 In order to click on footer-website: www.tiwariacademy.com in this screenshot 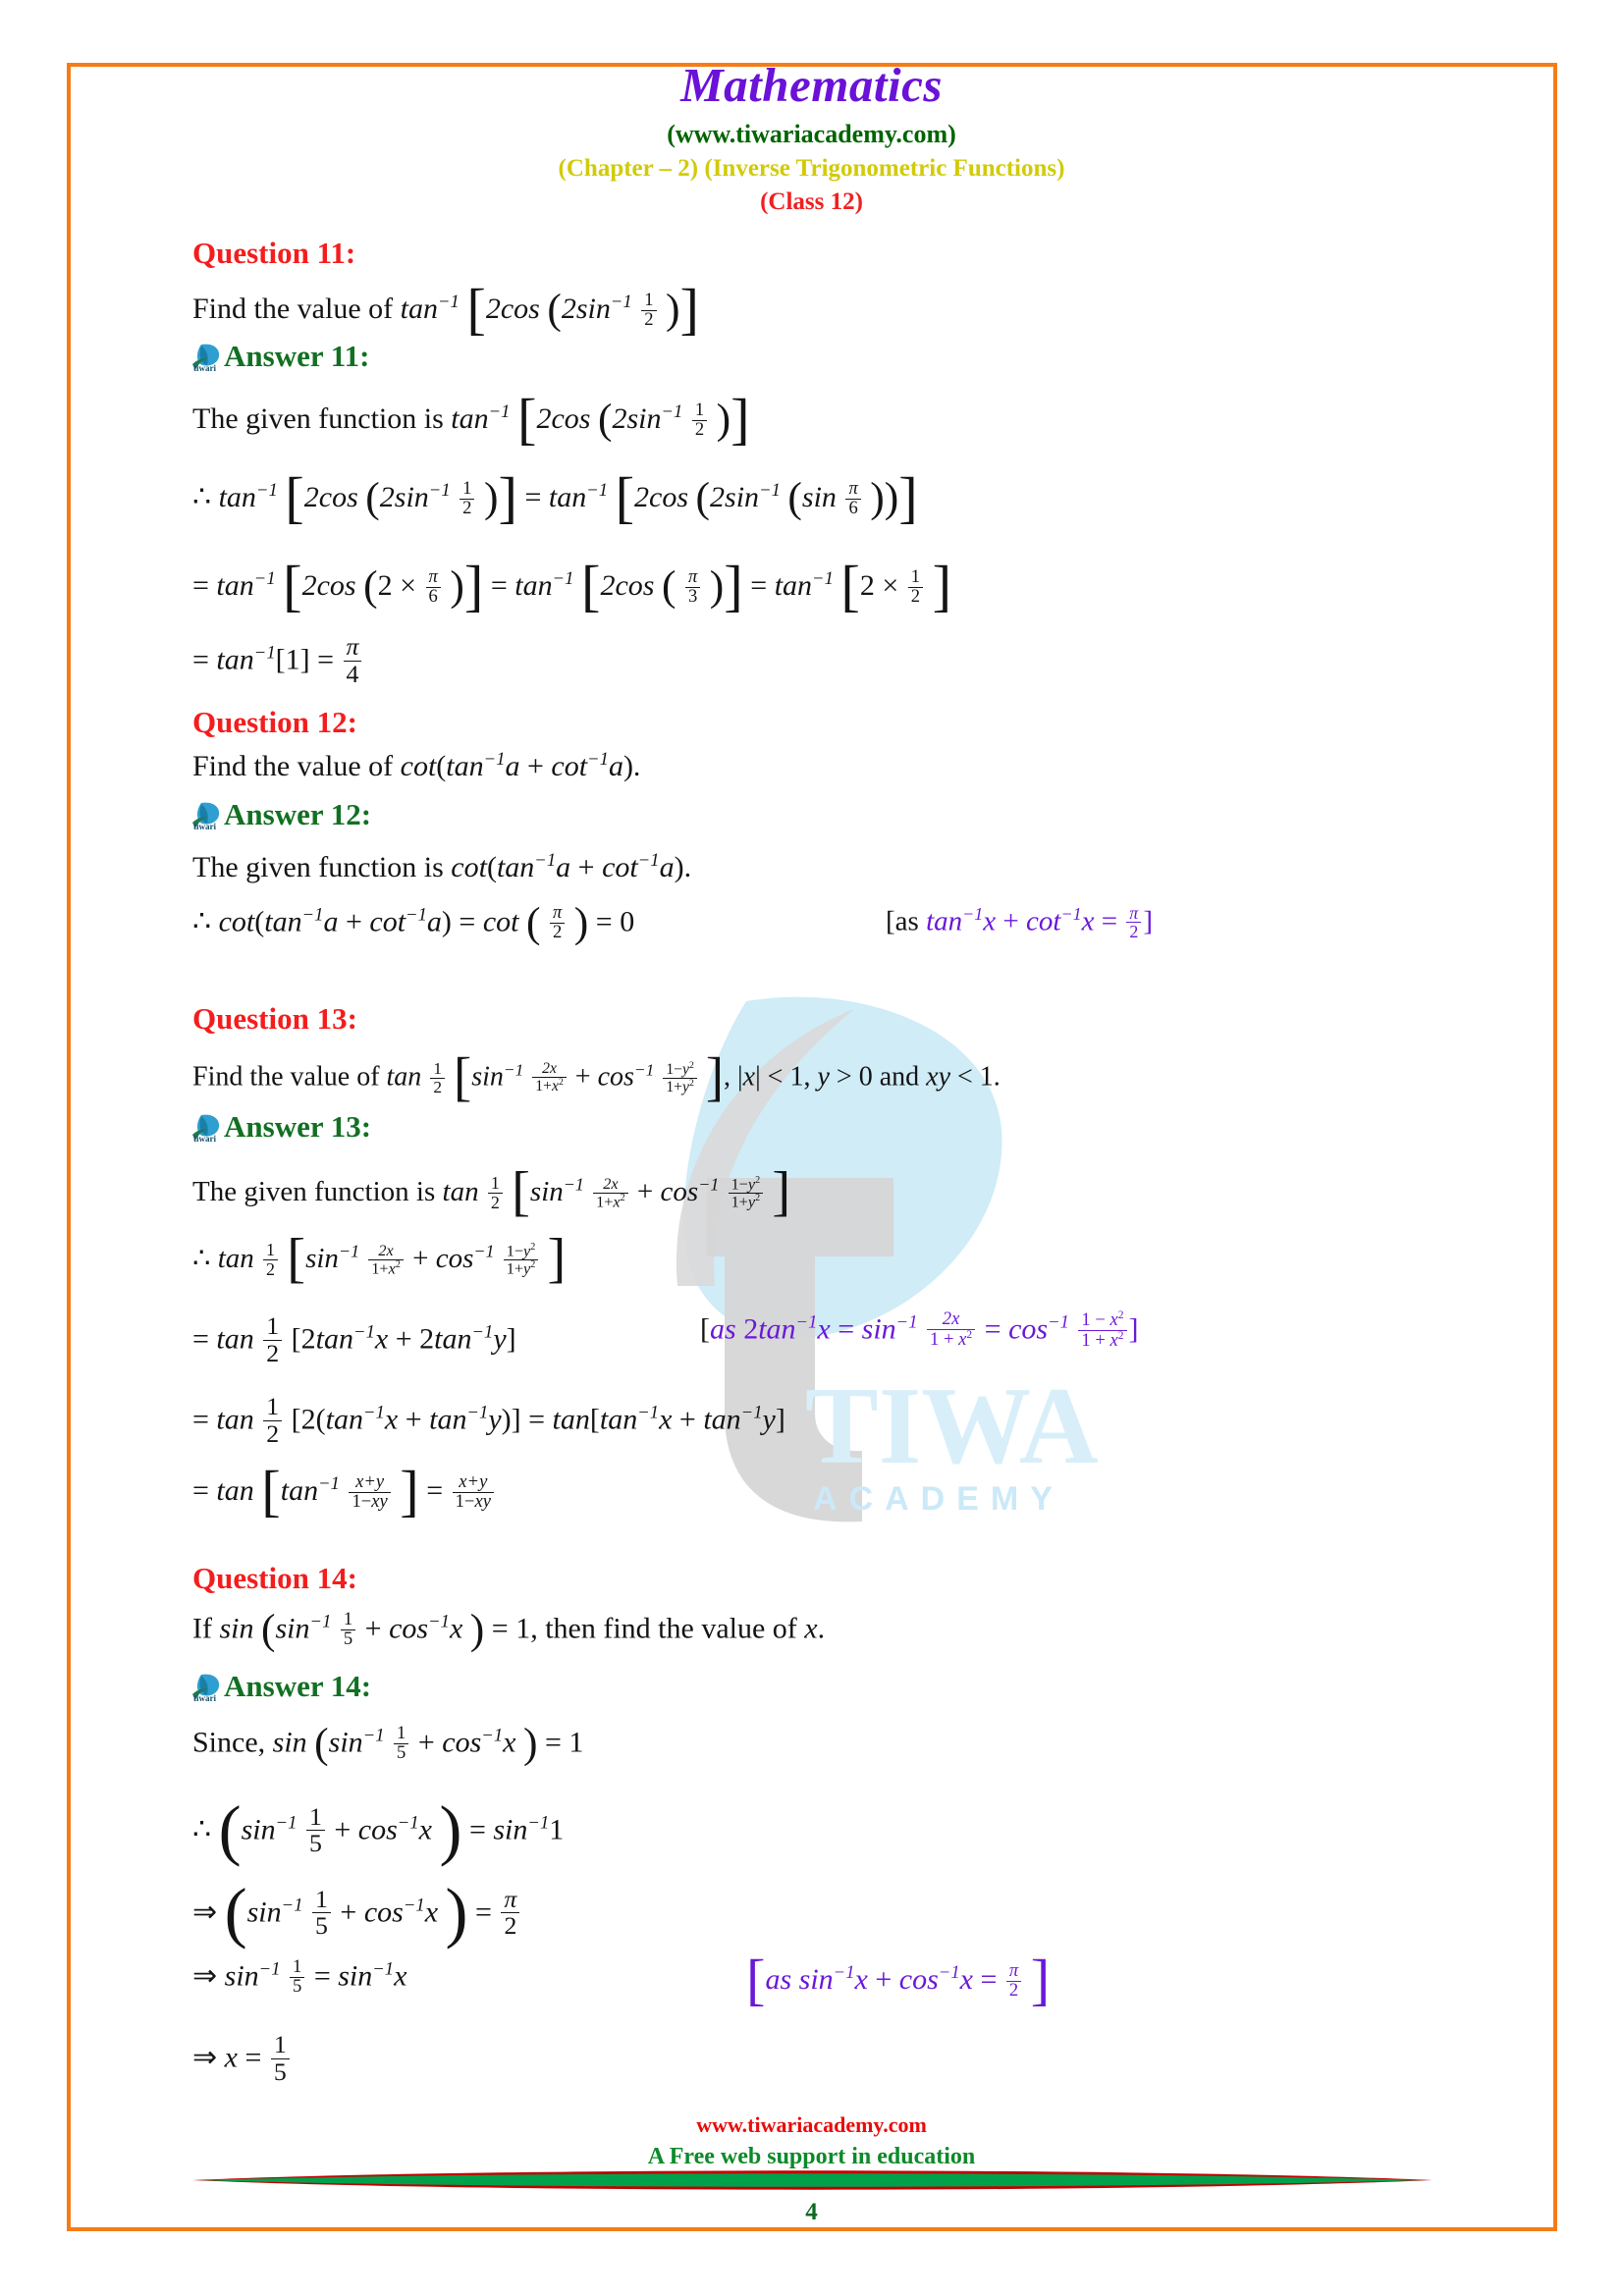, I will do `click(811, 2124)`.